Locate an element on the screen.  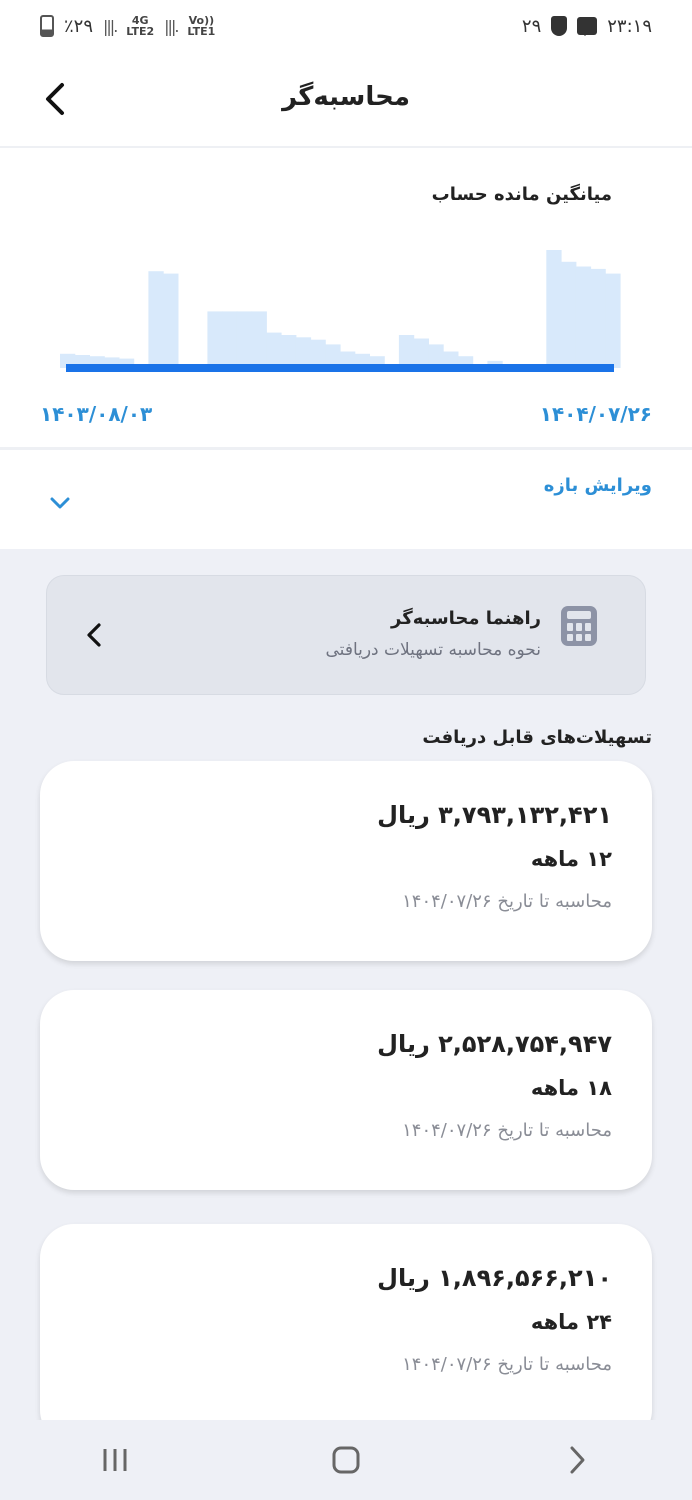
back-nav-button is located at coordinates (577, 1460).